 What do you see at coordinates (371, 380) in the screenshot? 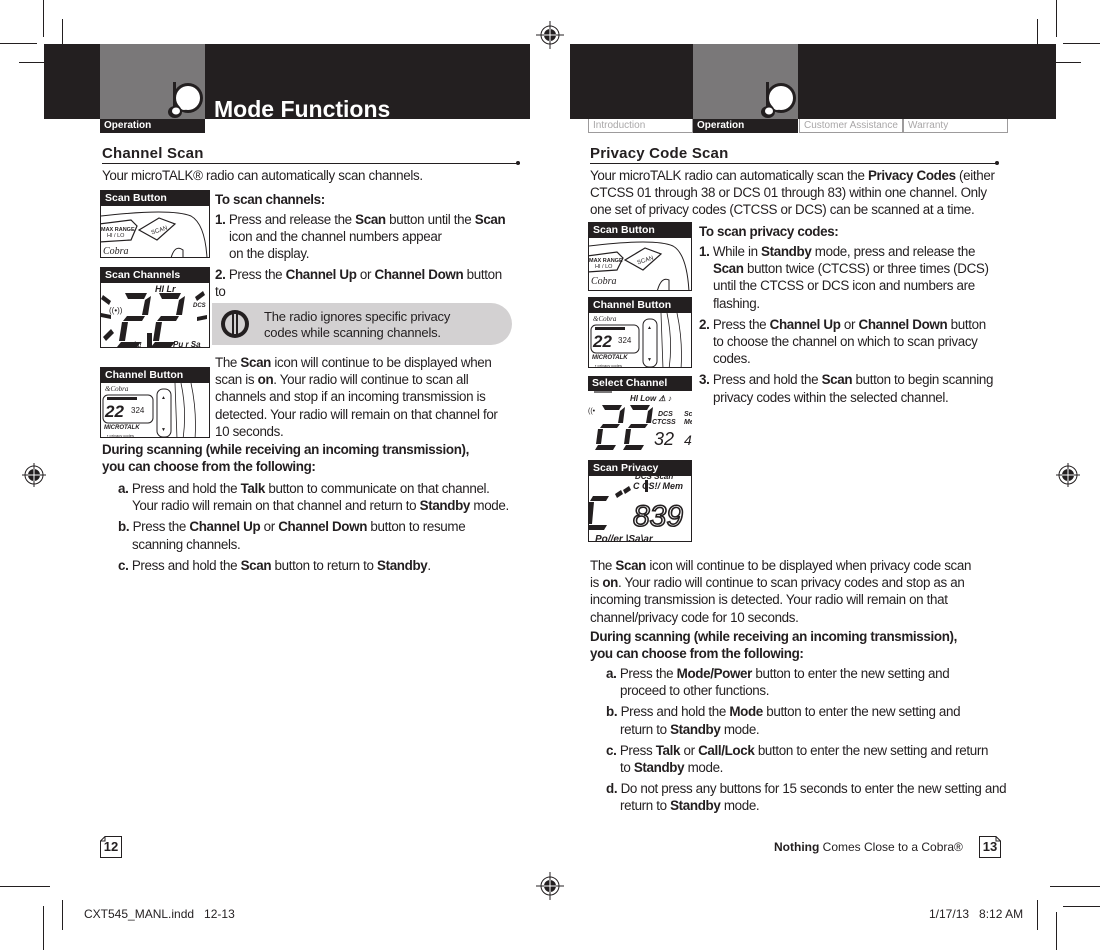
I see `body-text: . Your radio will continue to scan all` at bounding box center [371, 380].